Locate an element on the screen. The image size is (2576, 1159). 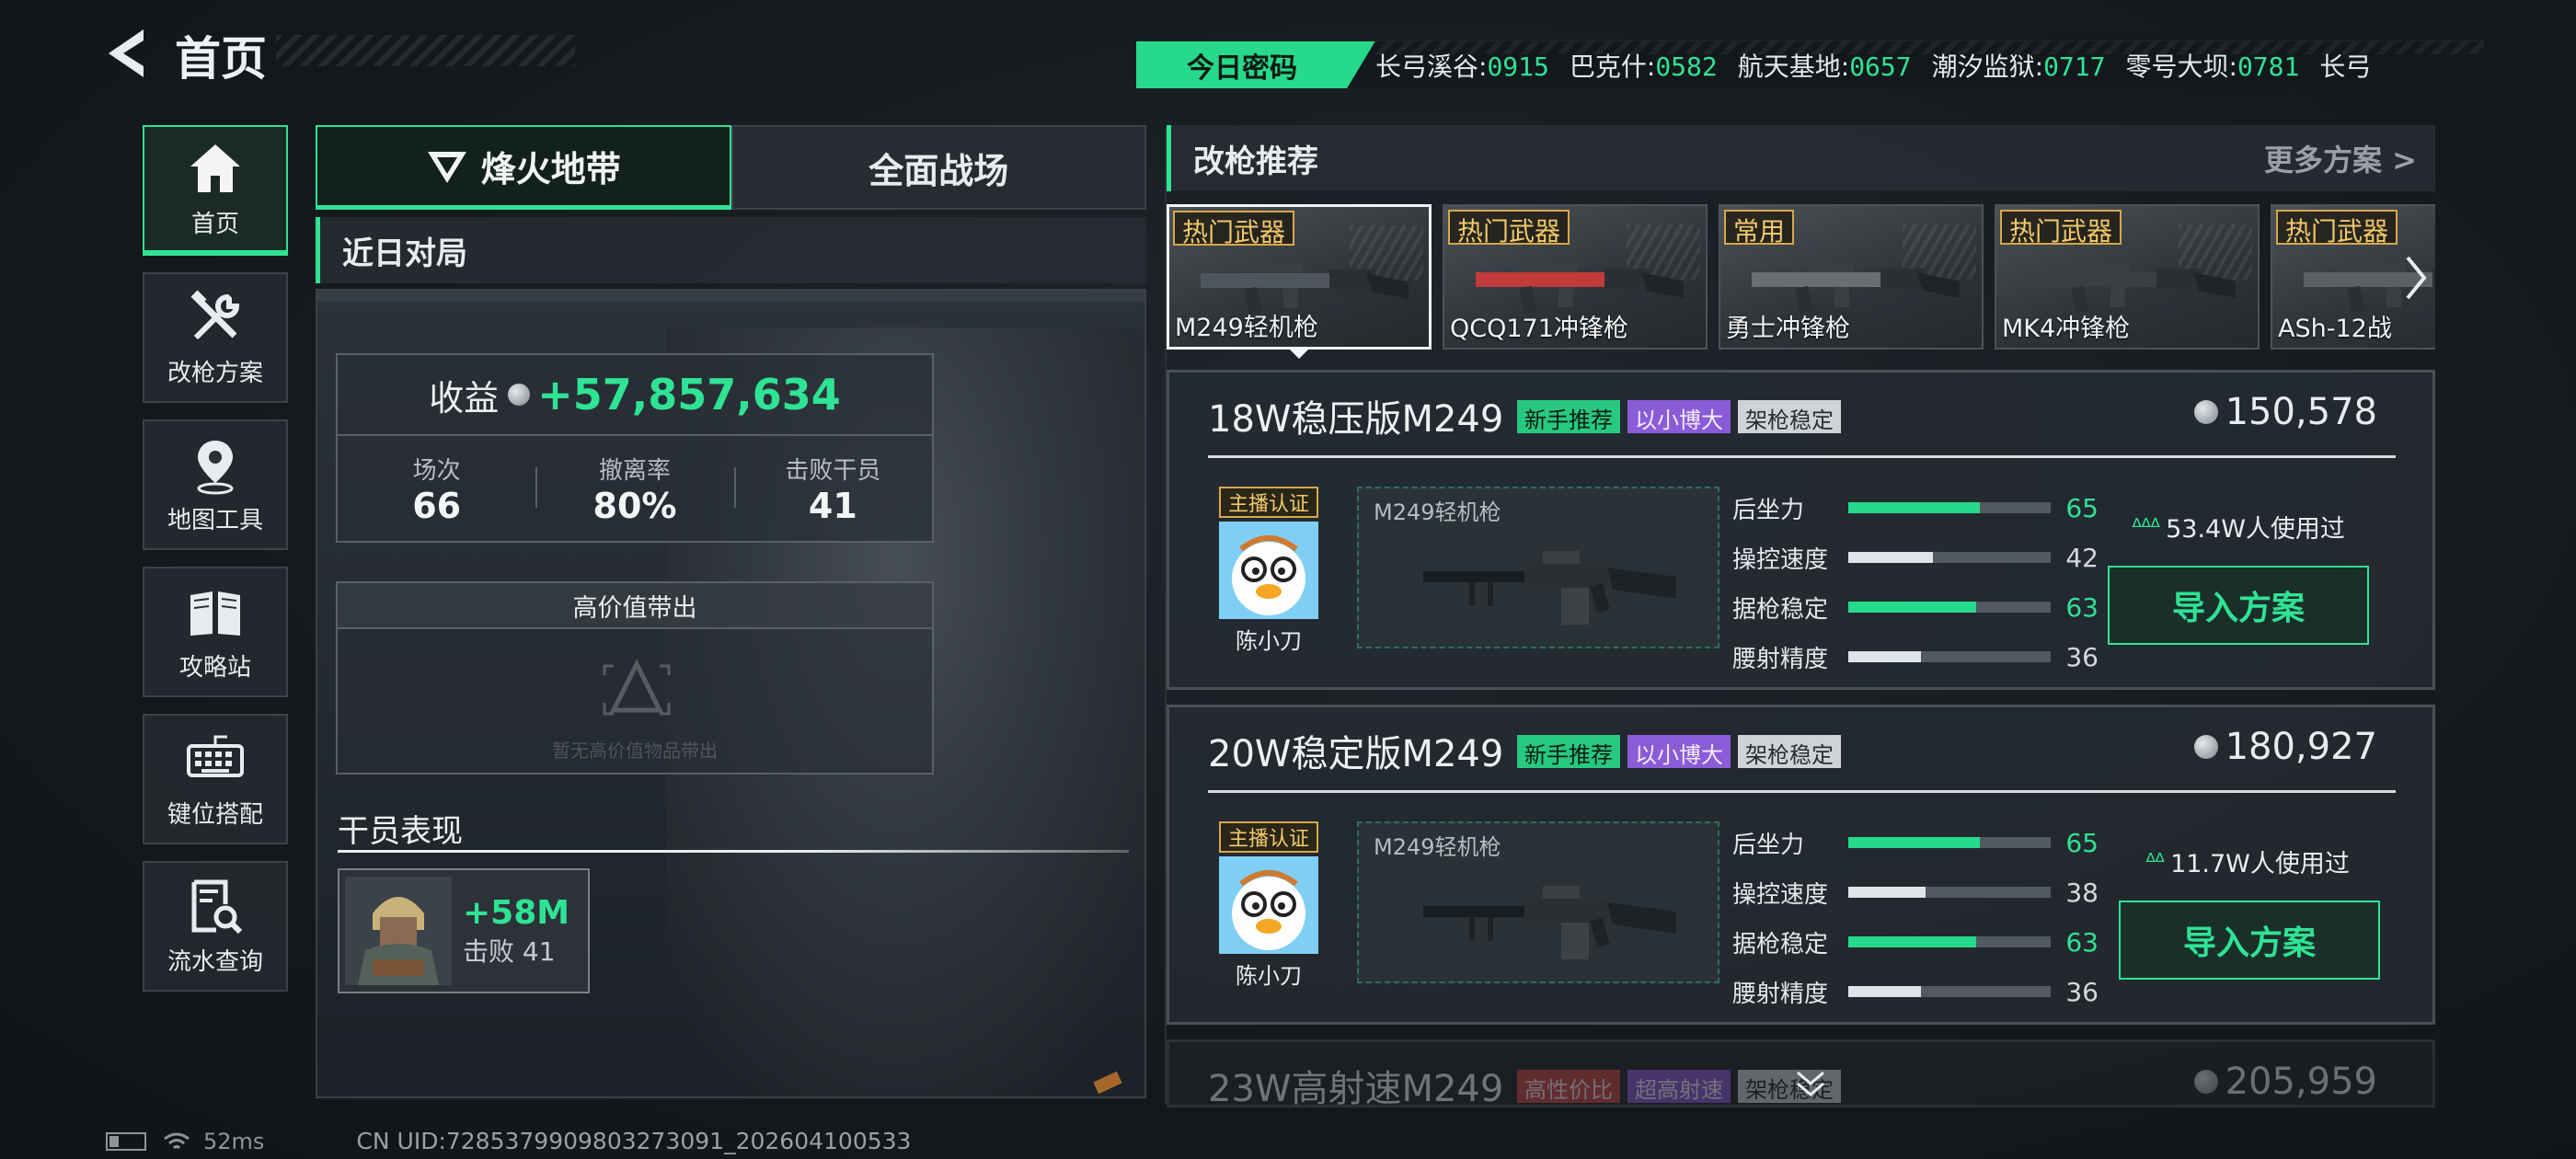
weapon-card: 常用 勇士冲锋枪 is located at coordinates (1851, 277).